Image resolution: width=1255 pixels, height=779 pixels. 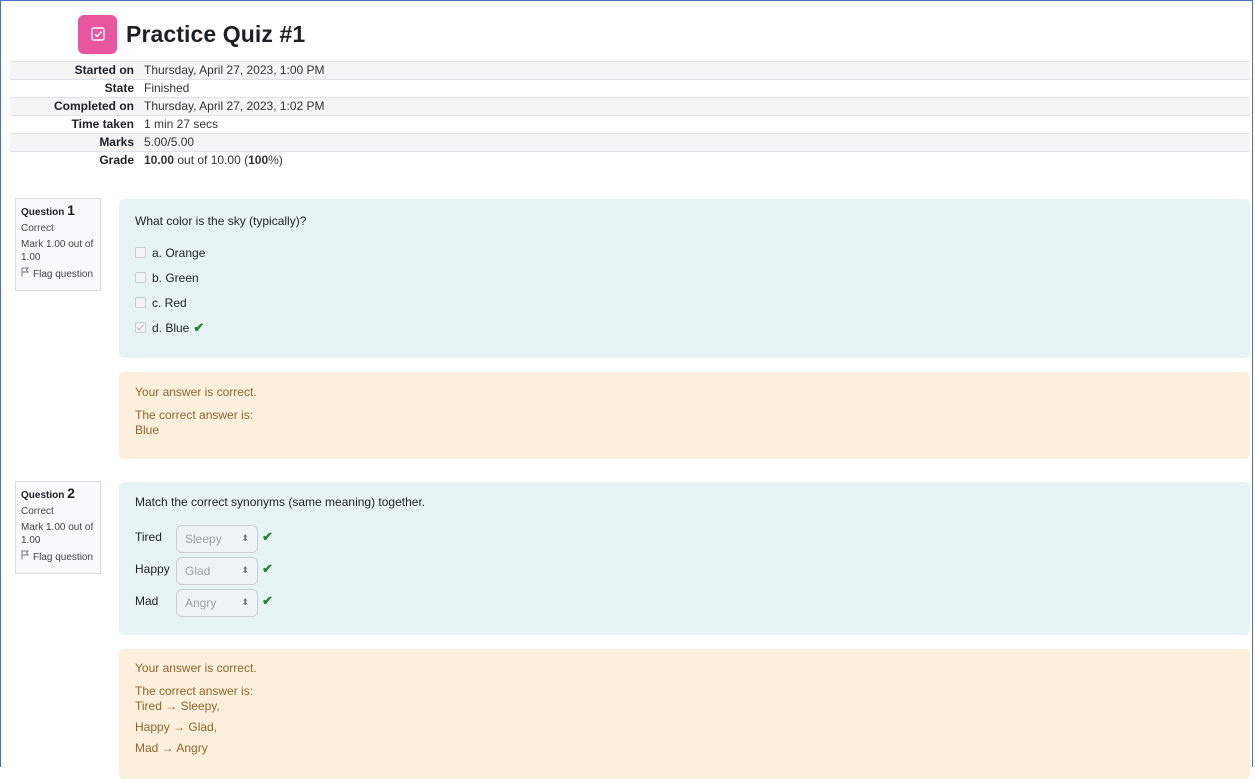 What do you see at coordinates (694, 70) in the screenshot?
I see `summary-value: Thursday, April 27, 2023, 1:00 PM` at bounding box center [694, 70].